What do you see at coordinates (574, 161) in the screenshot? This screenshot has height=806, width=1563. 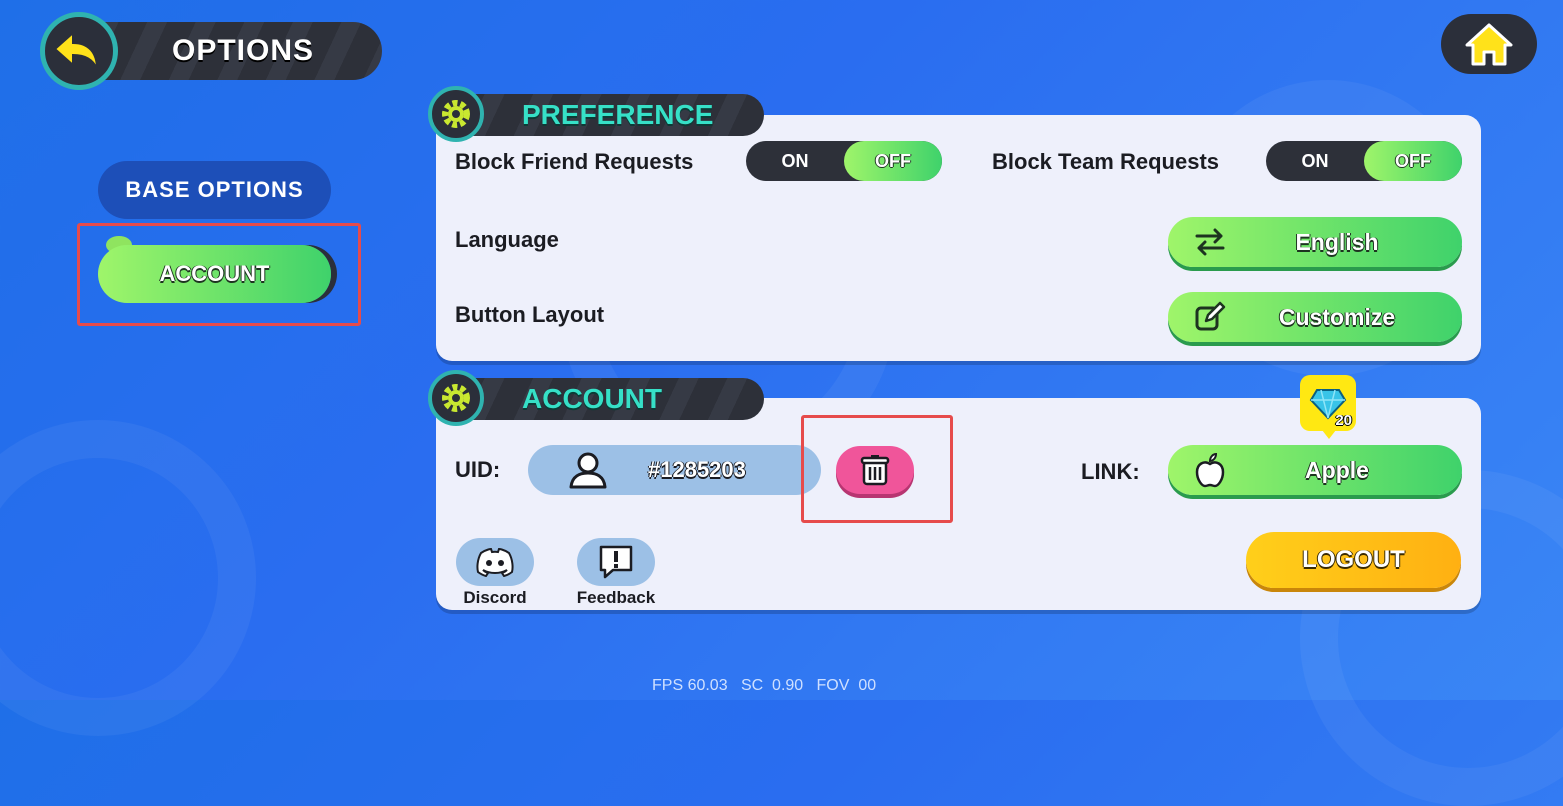 I see `block-friend-label: Block Friend Requests` at bounding box center [574, 161].